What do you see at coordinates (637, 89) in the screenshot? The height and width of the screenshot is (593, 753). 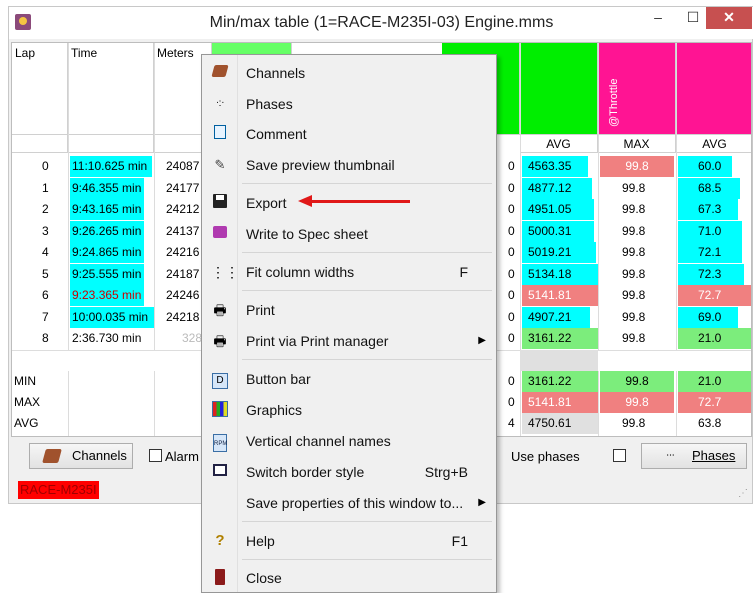 I see `header-throttle: @Throttle` at bounding box center [637, 89].